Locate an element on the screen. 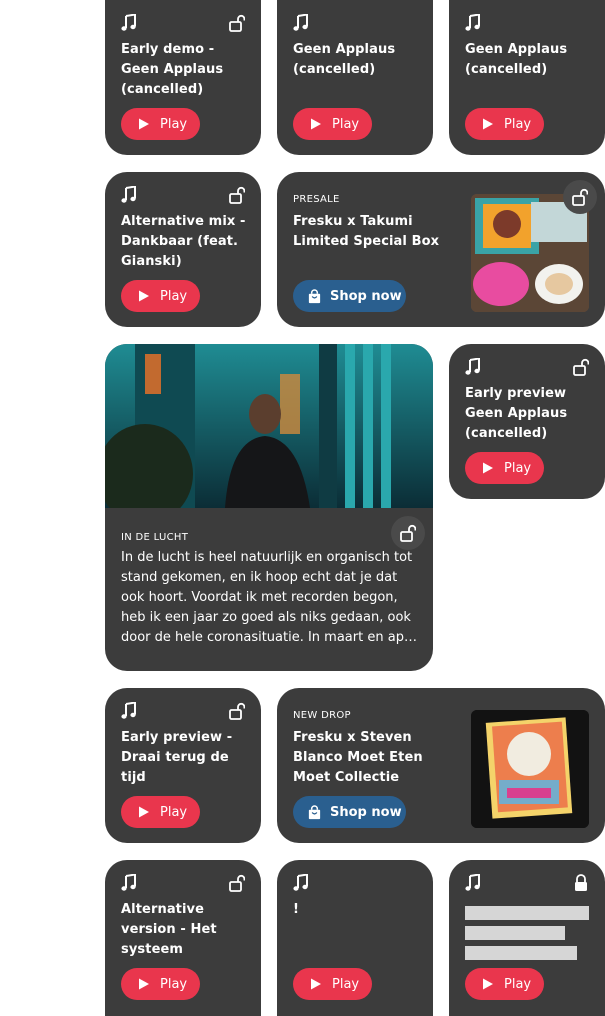 Image resolution: width=605 pixels, height=1016 pixels. post-image is located at coordinates (269, 434).